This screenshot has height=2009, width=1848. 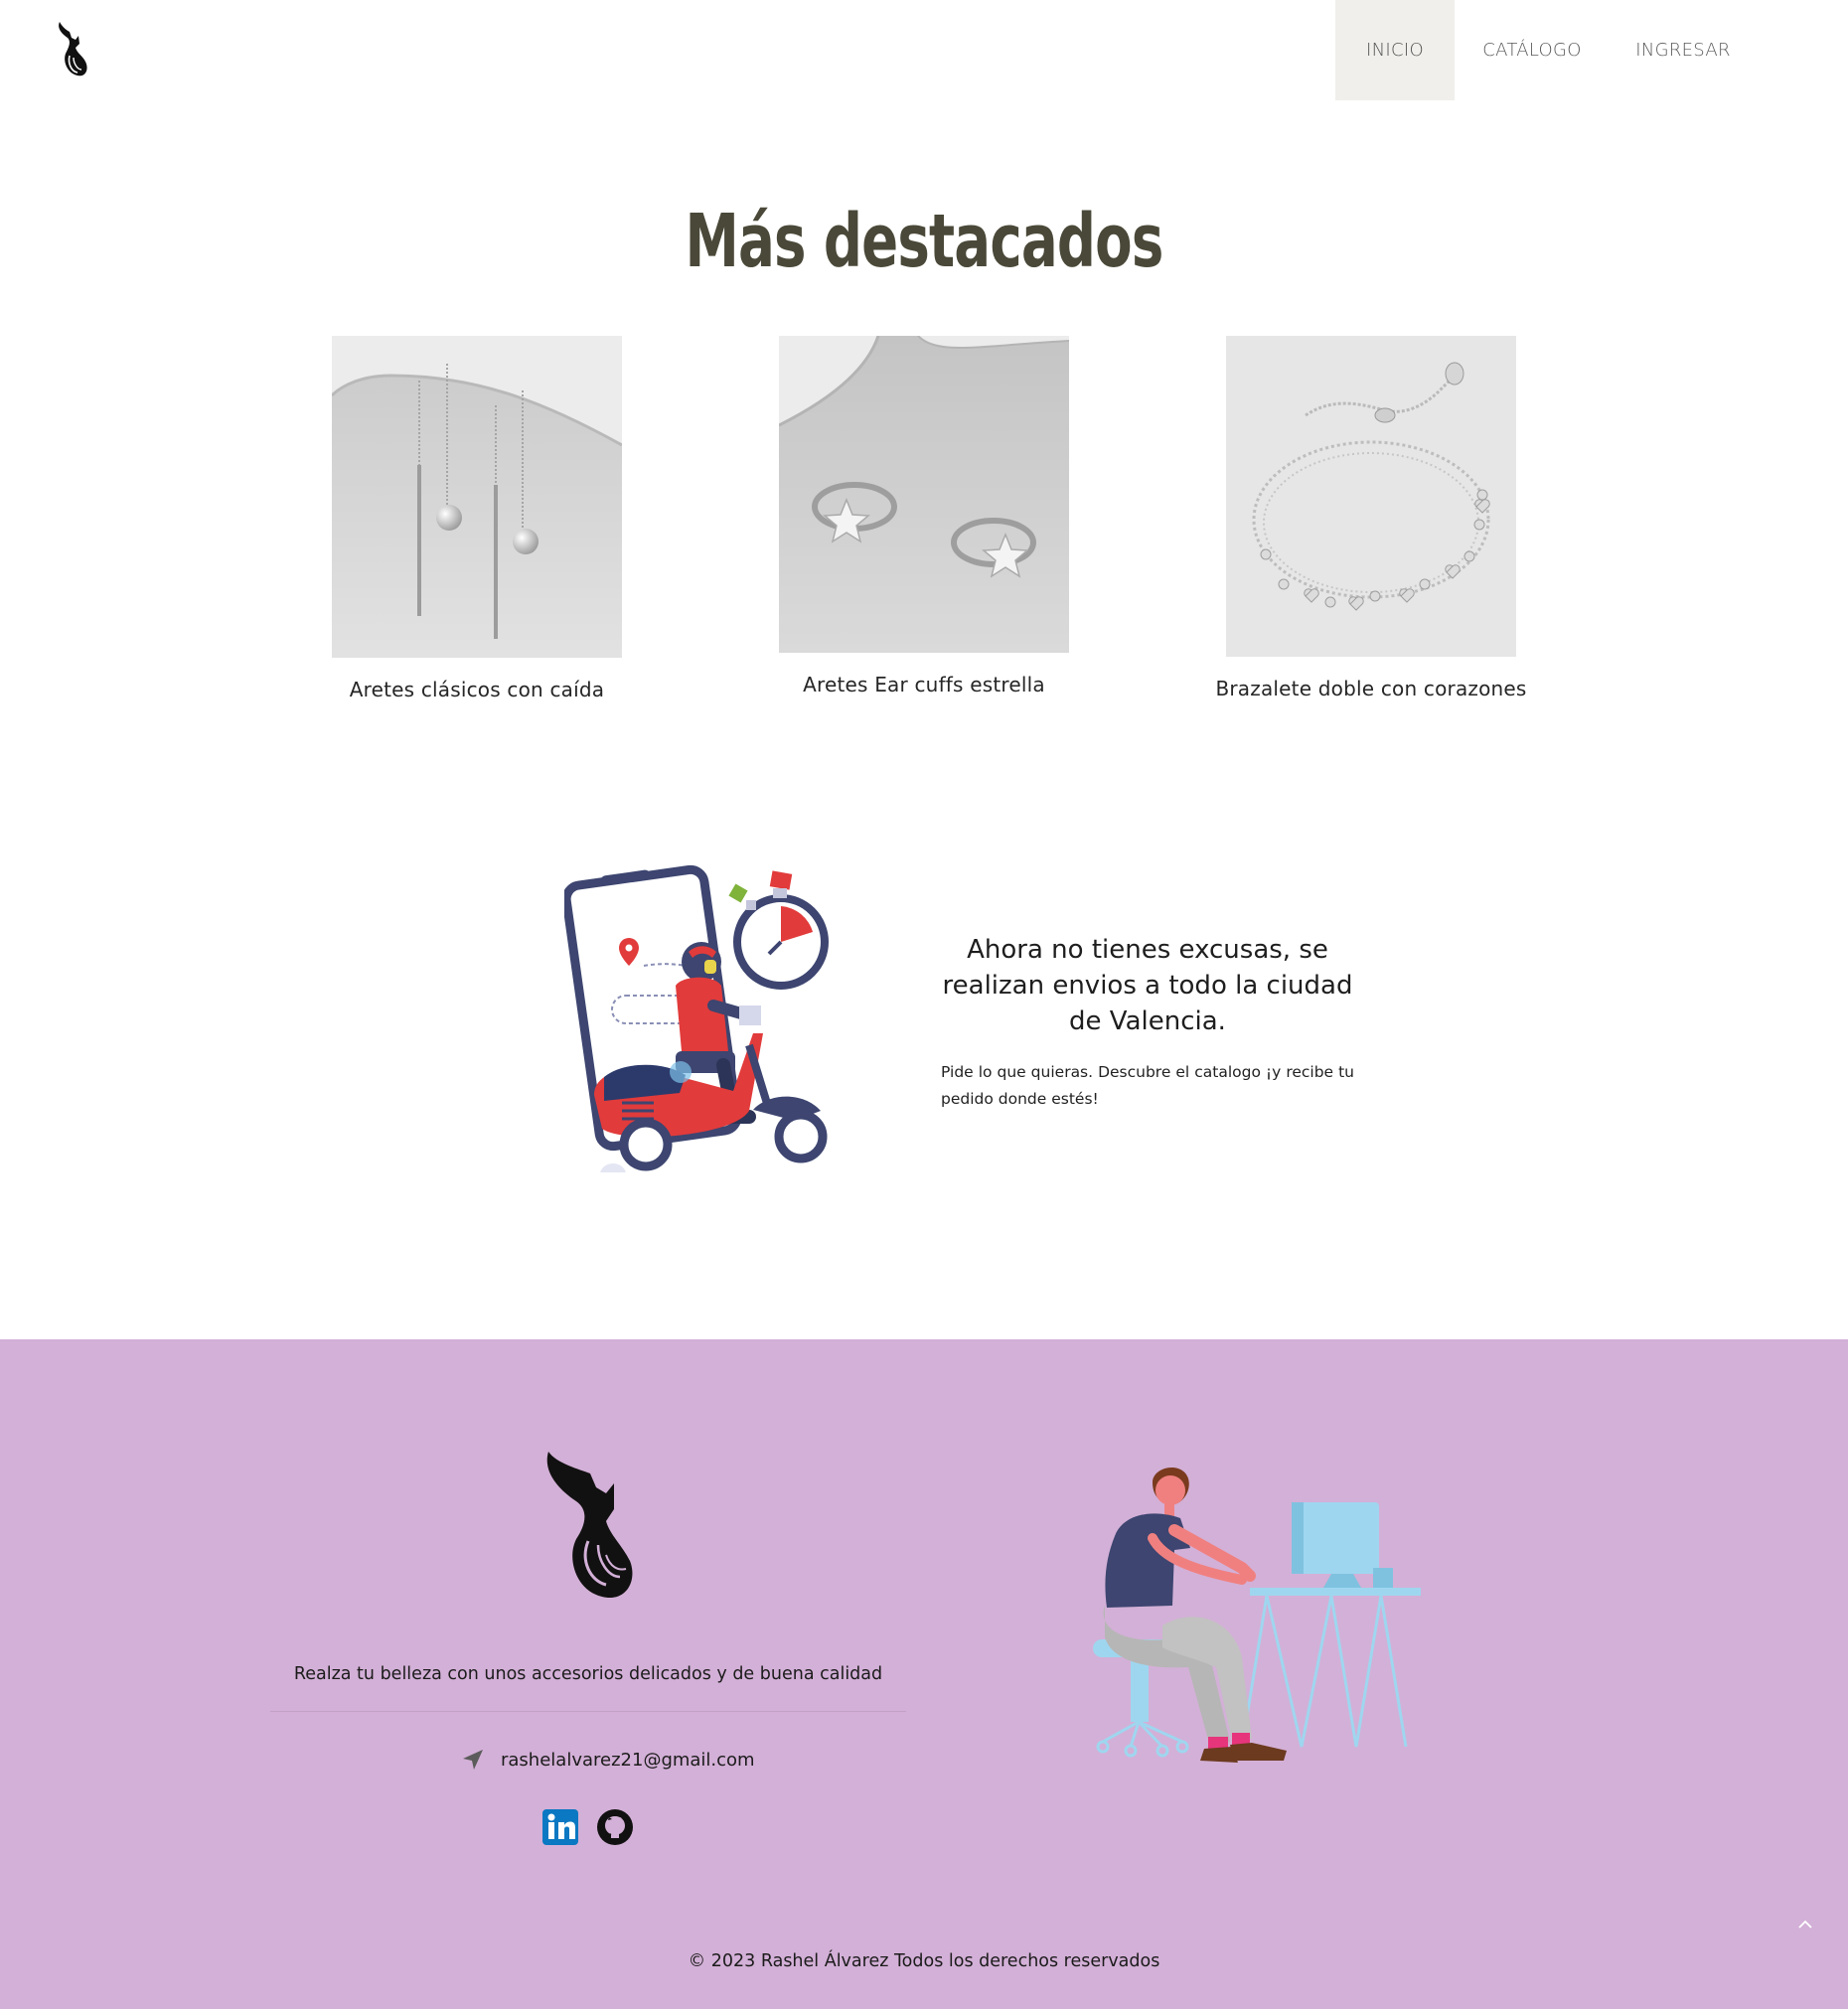 I want to click on product-name: Aretes Ear cuffs estrella, so click(x=924, y=684).